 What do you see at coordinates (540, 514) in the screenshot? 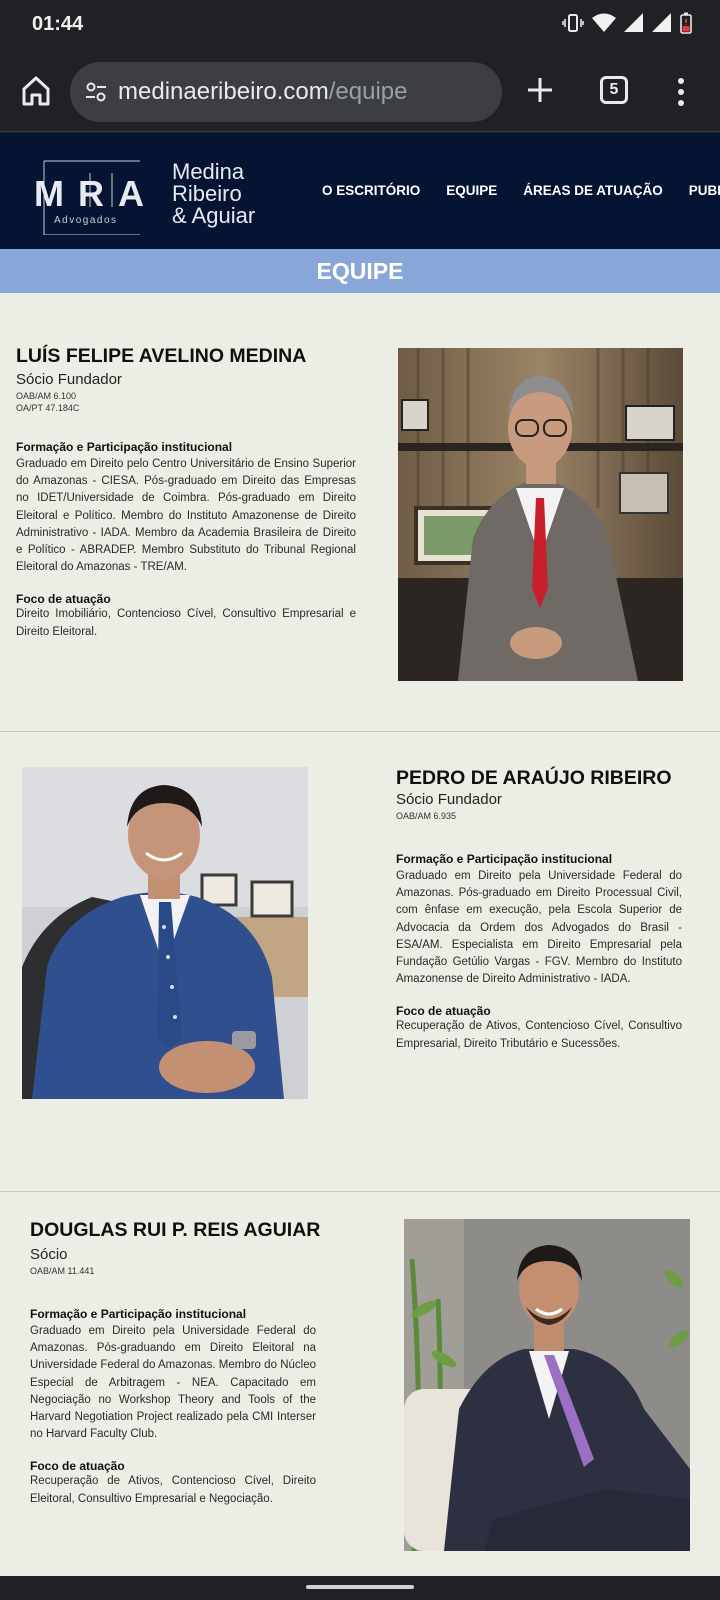
I see `member-photo-medina` at bounding box center [540, 514].